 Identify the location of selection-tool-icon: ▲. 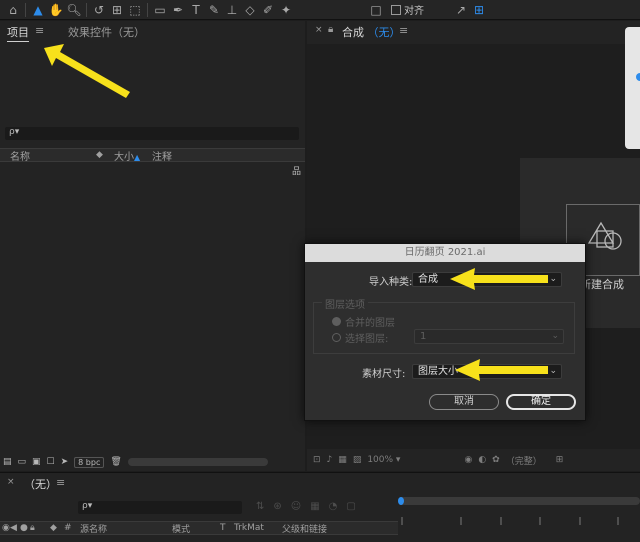
(38, 10).